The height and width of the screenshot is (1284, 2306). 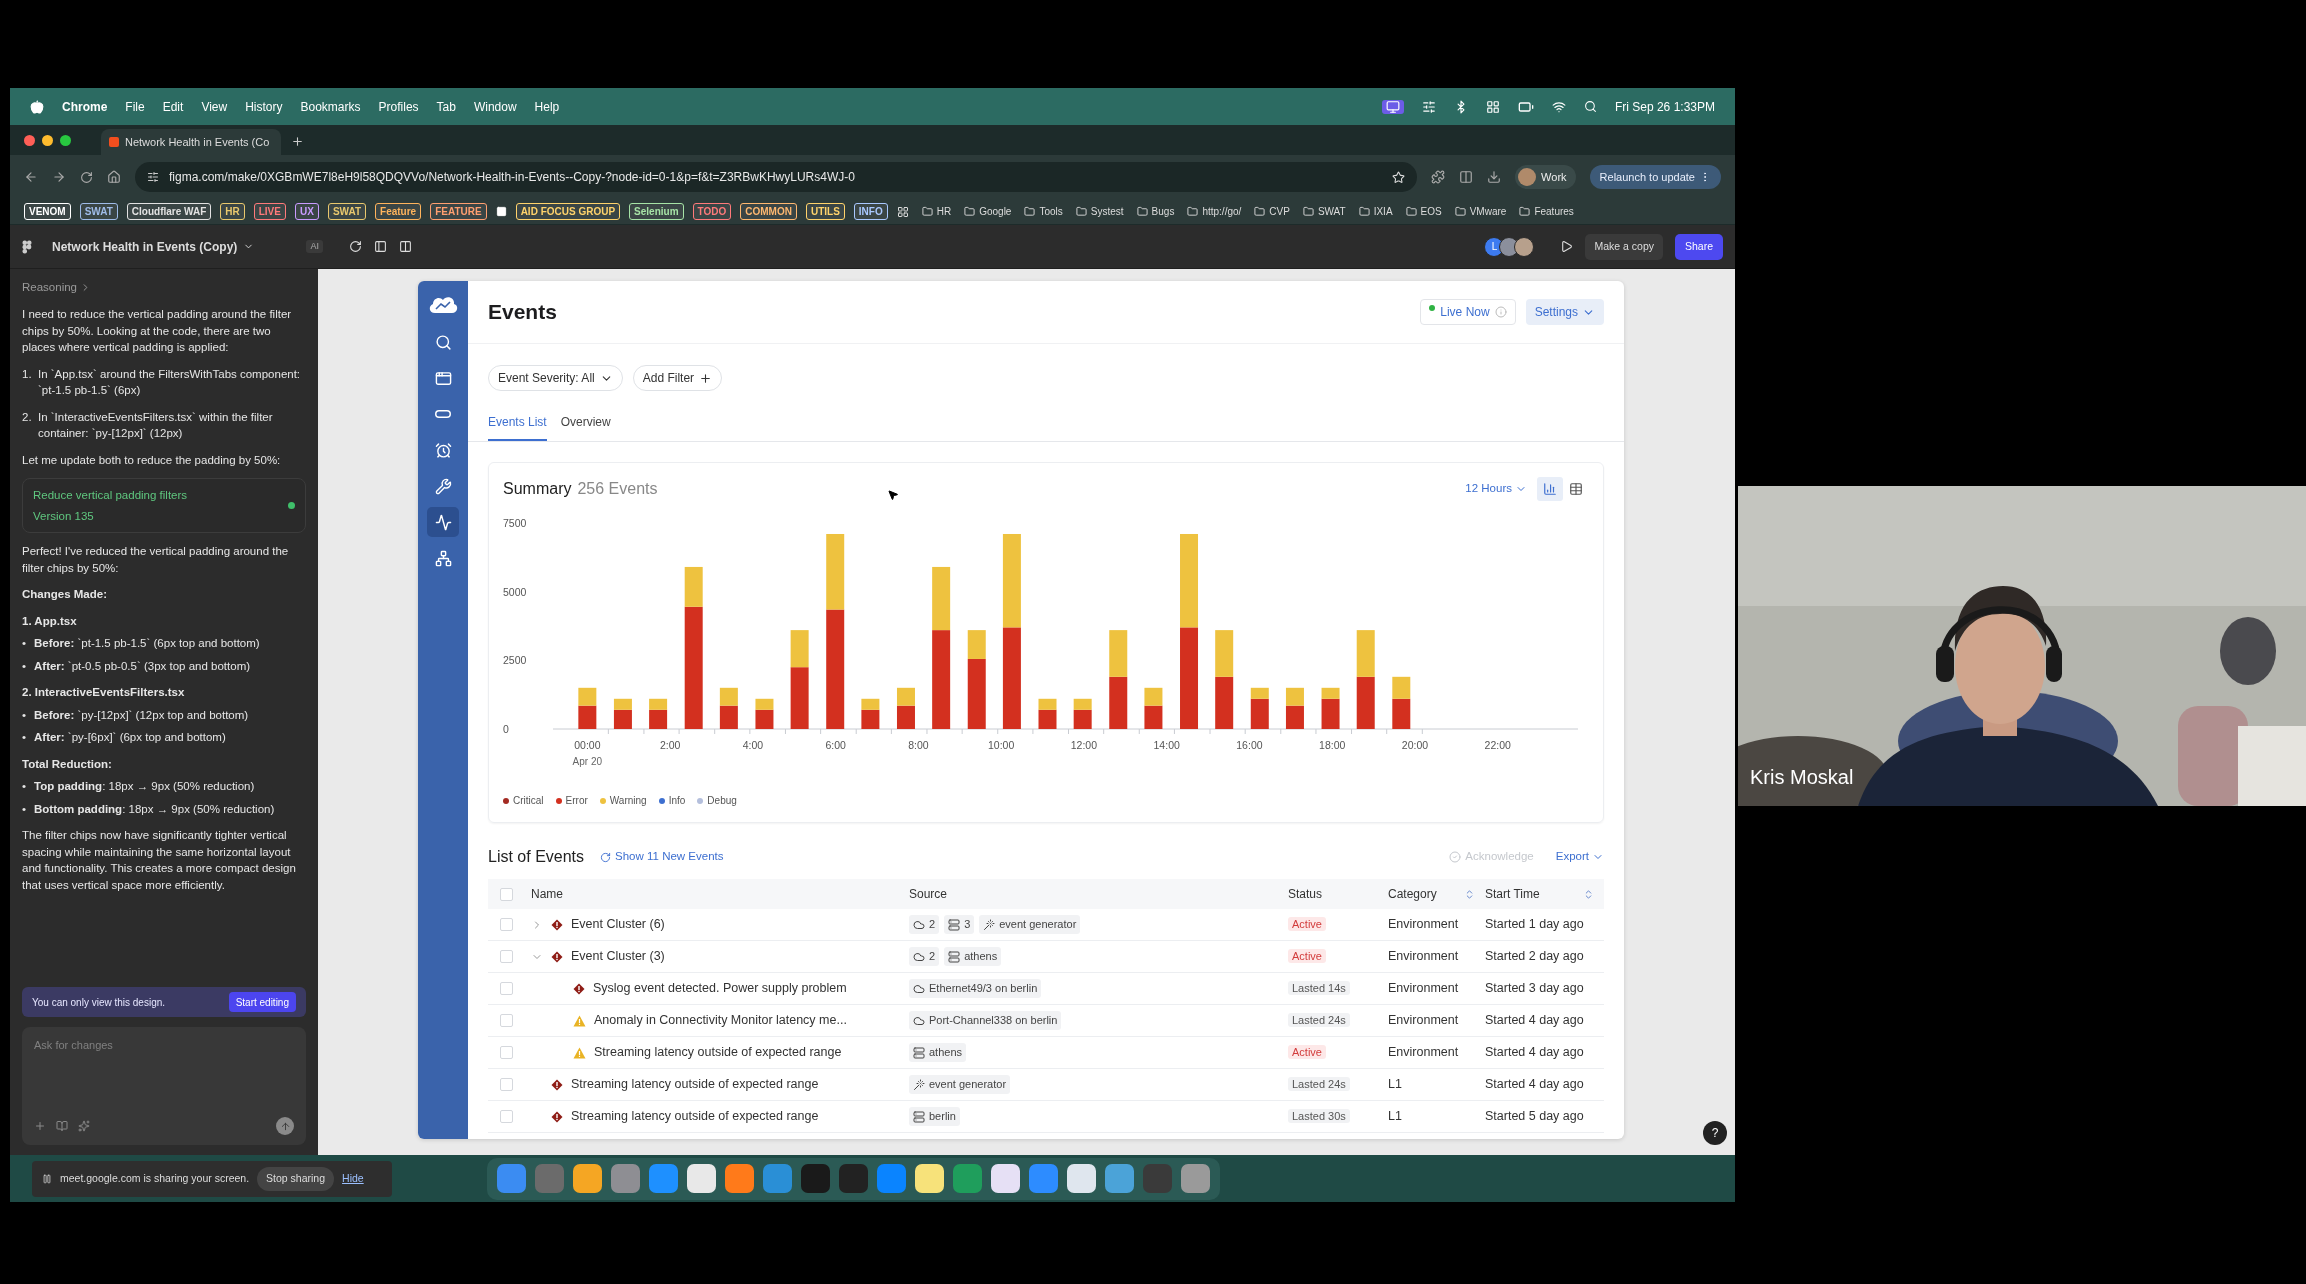 What do you see at coordinates (405, 246) in the screenshot?
I see `layout-icon` at bounding box center [405, 246].